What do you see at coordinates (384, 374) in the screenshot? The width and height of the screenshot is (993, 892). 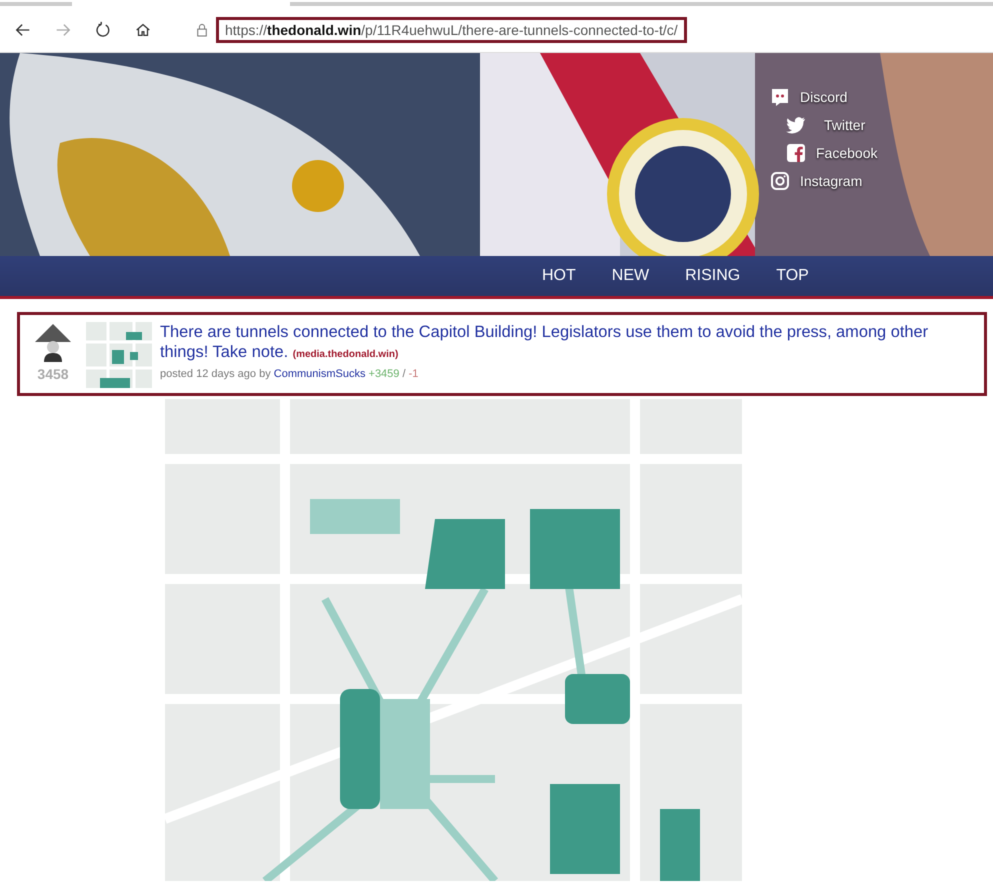 I see `upvote-count: +3459` at bounding box center [384, 374].